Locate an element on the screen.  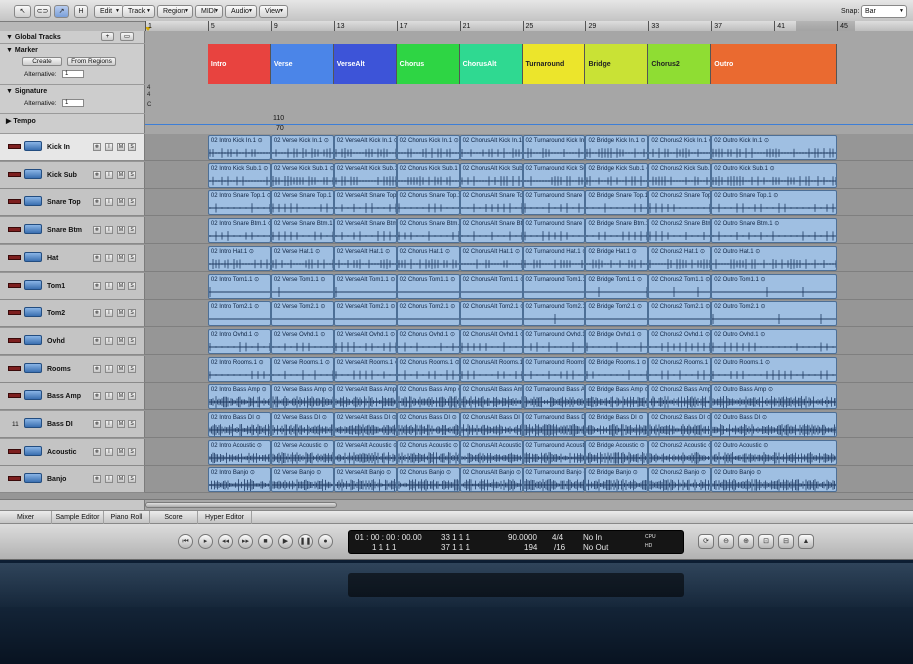
audio-region: 02 ChorusAlt Bass DI ⊙ is located at coordinates (491, 424).